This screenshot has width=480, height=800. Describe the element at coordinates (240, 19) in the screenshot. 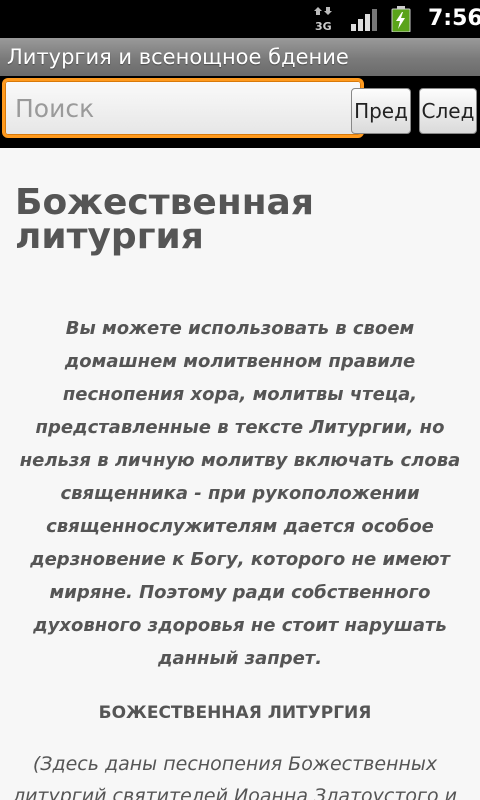

I see `status-bar: 3G 7:56` at that location.